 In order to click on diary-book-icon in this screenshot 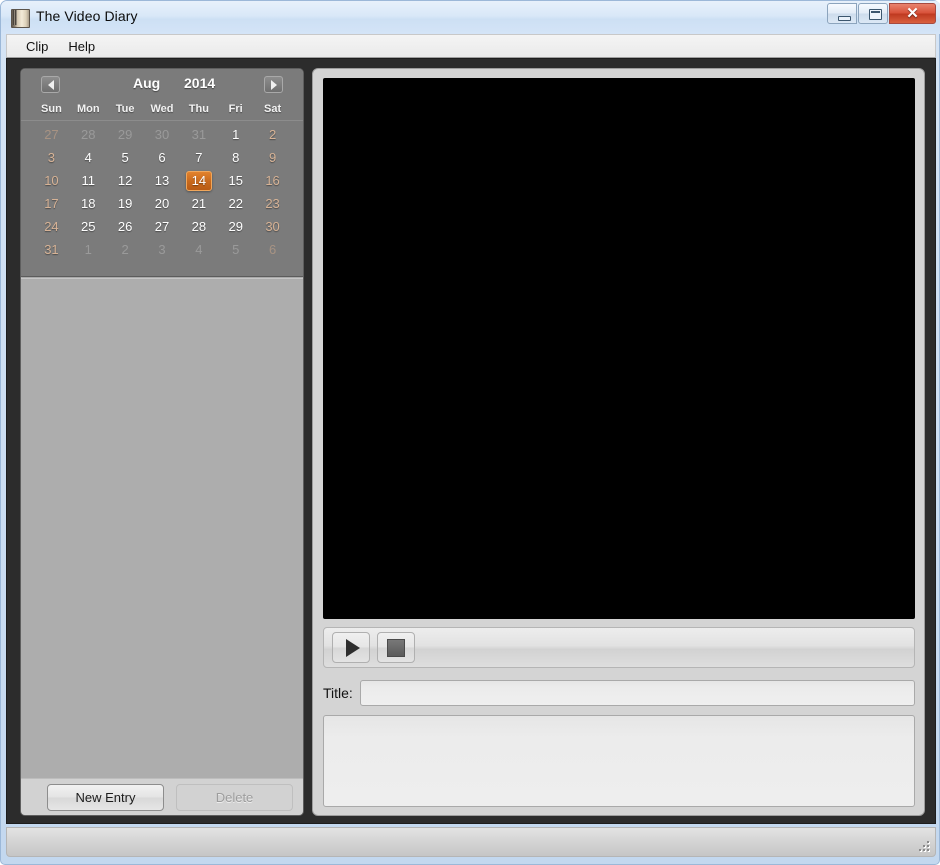, I will do `click(20, 18)`.